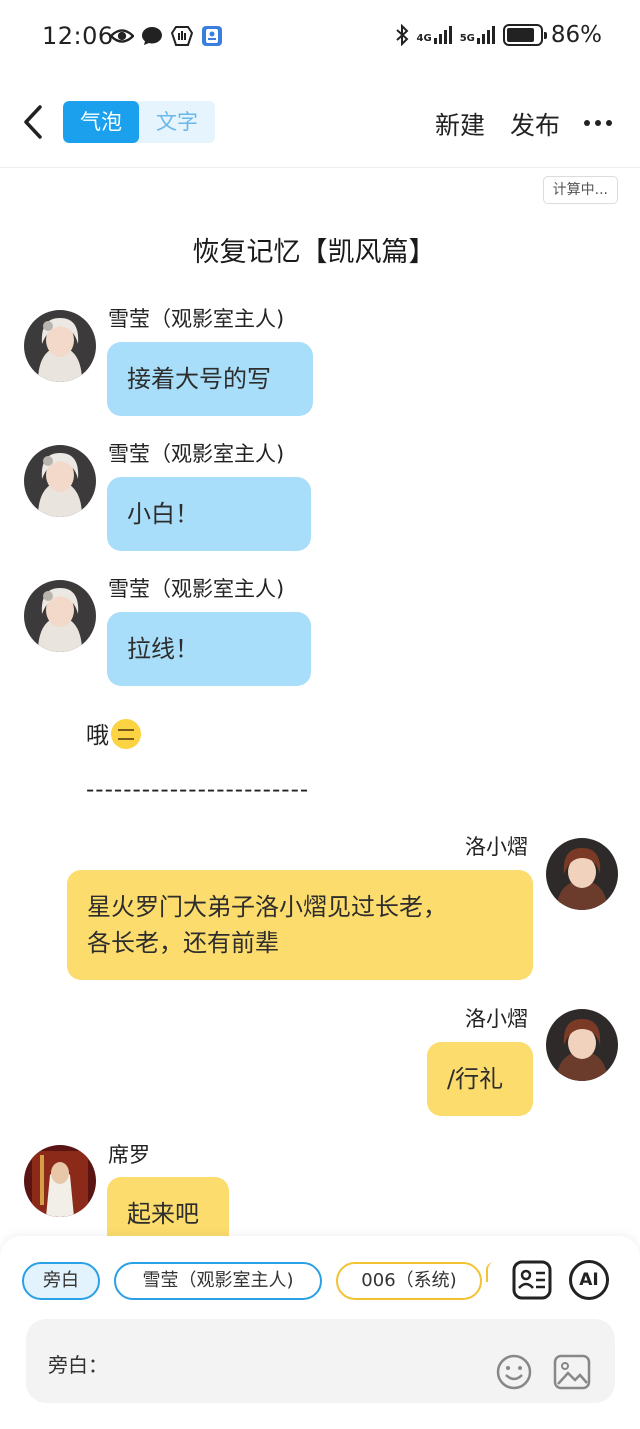  What do you see at coordinates (177, 122) in the screenshot?
I see `tab-text: 文字` at bounding box center [177, 122].